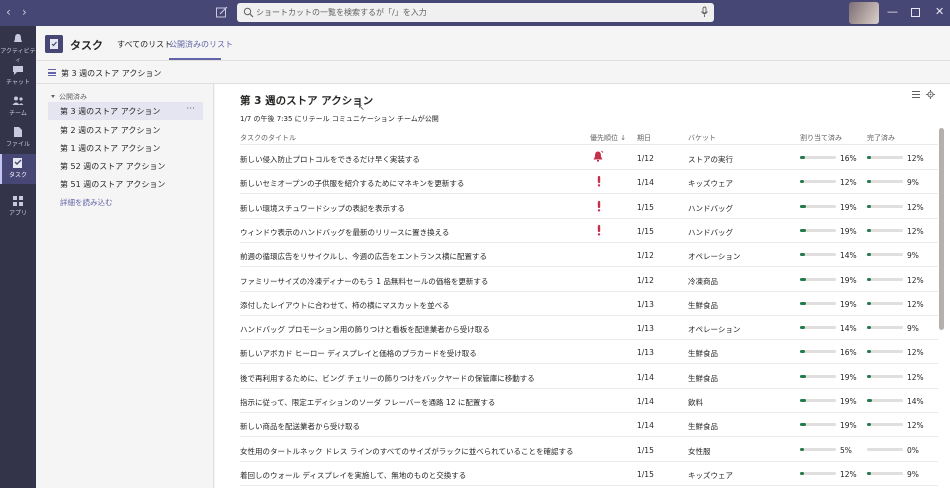 Image resolution: width=950 pixels, height=488 pixels. What do you see at coordinates (190, 109) in the screenshot?
I see `more-options-icon: ···` at bounding box center [190, 109].